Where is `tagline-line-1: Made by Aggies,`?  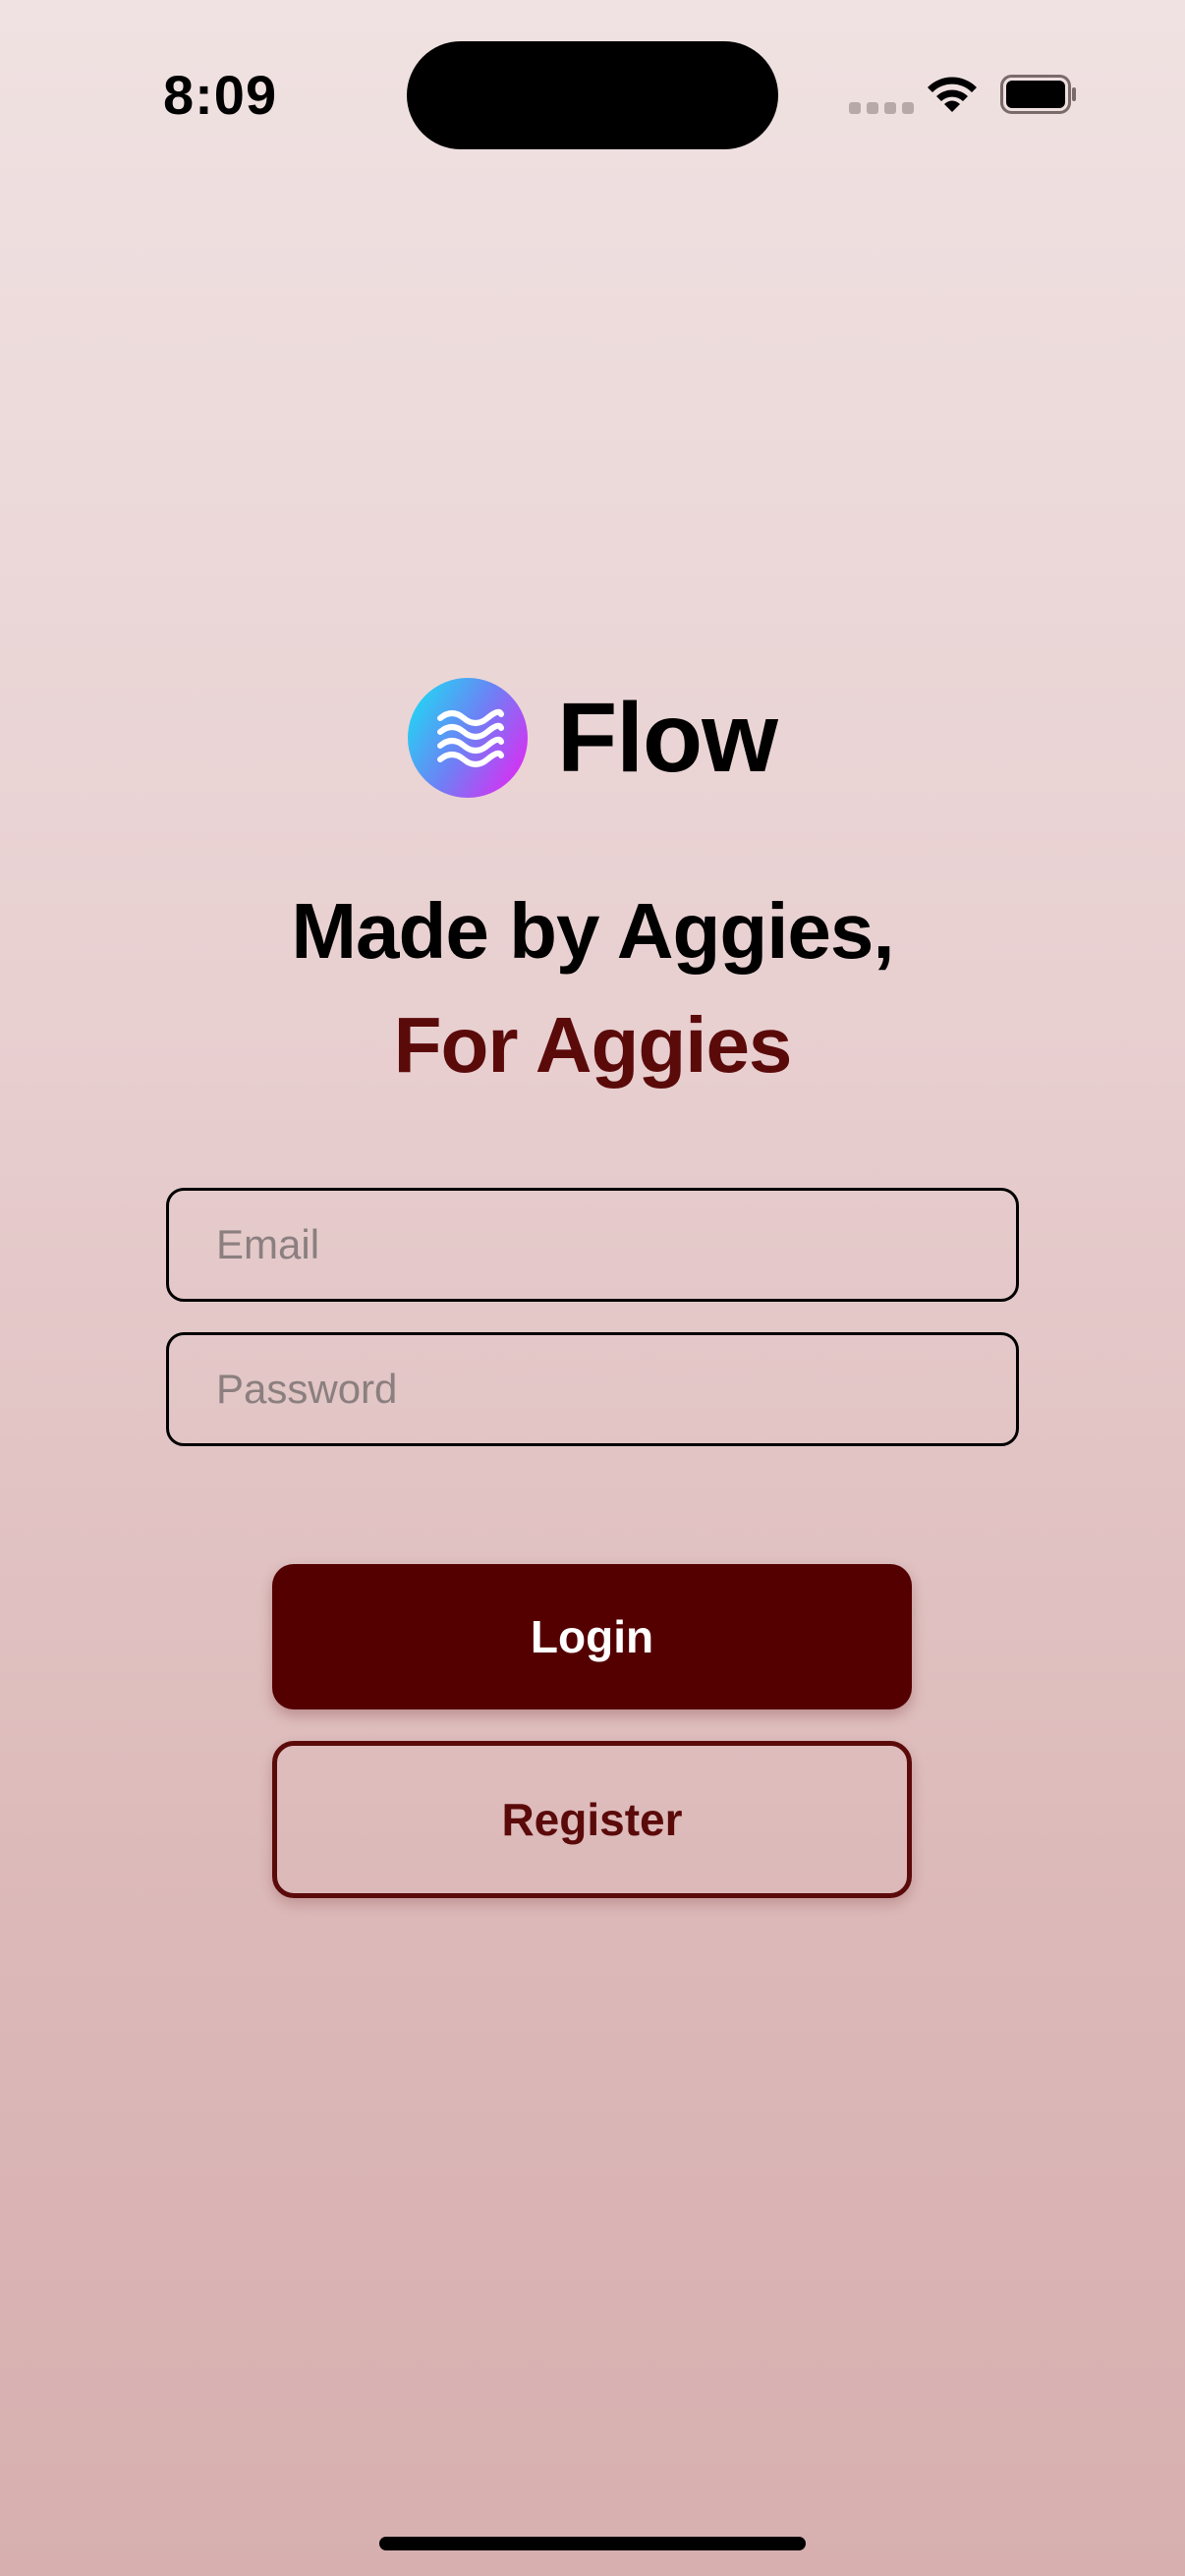
tagline-line-1: Made by Aggies, is located at coordinates (592, 931).